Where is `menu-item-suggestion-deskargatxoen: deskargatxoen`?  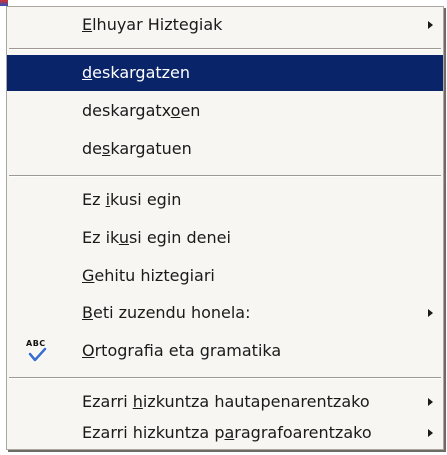 menu-item-suggestion-deskargatxoen: deskargatxoen is located at coordinates (225, 111).